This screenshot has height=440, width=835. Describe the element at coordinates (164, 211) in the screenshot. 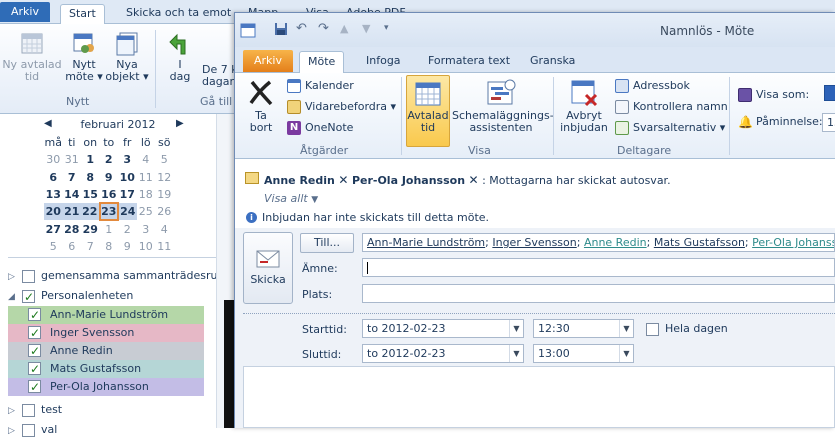

I see `calendar-day: 26` at that location.